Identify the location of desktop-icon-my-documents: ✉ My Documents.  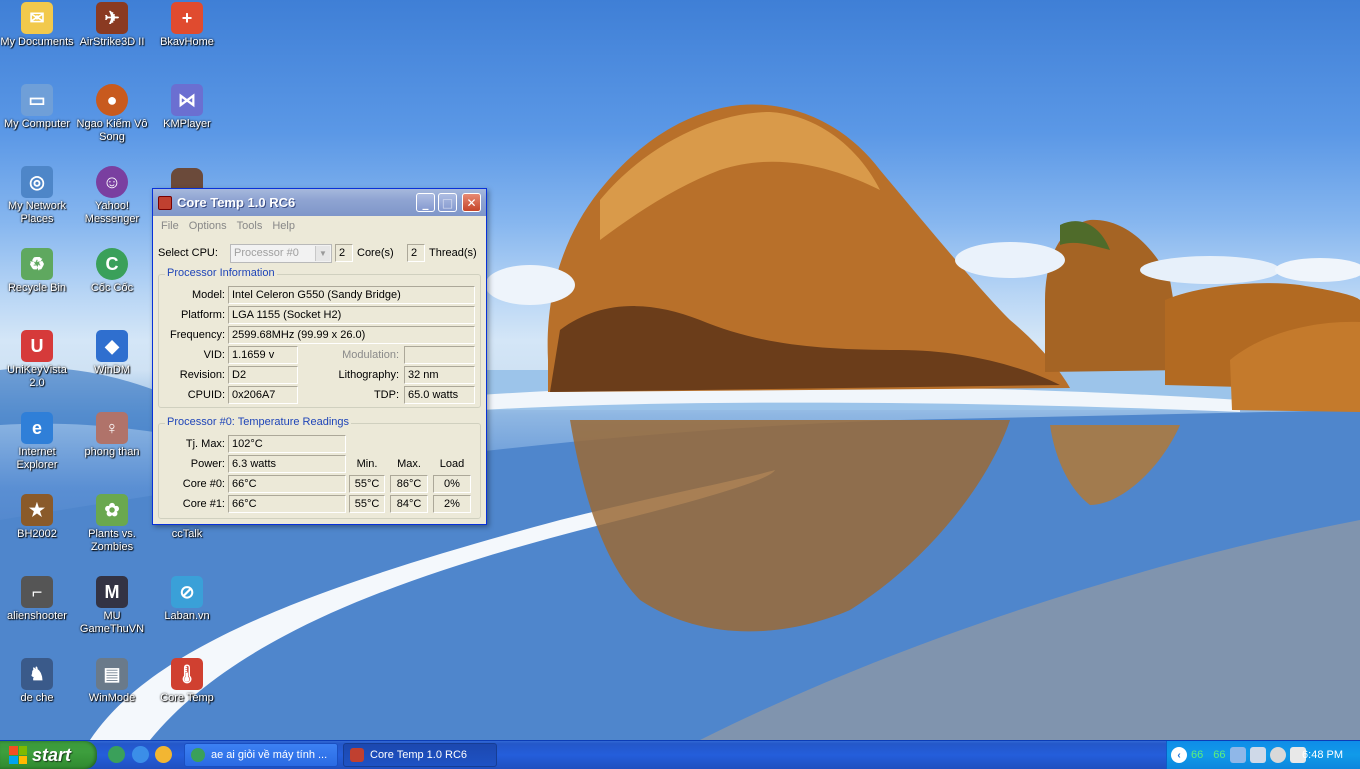
(37, 25).